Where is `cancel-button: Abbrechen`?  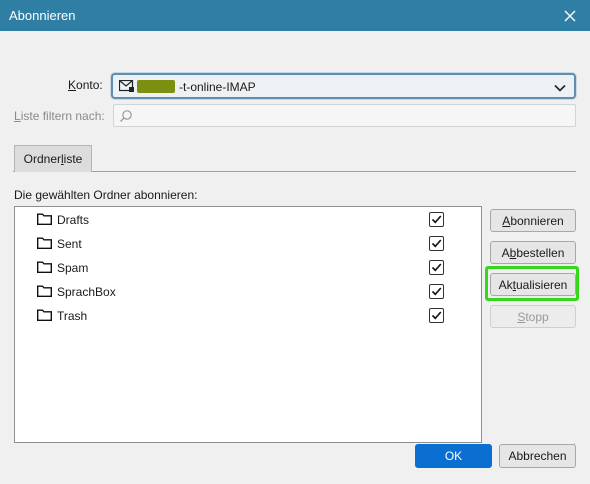
cancel-button: Abbrechen is located at coordinates (537, 456).